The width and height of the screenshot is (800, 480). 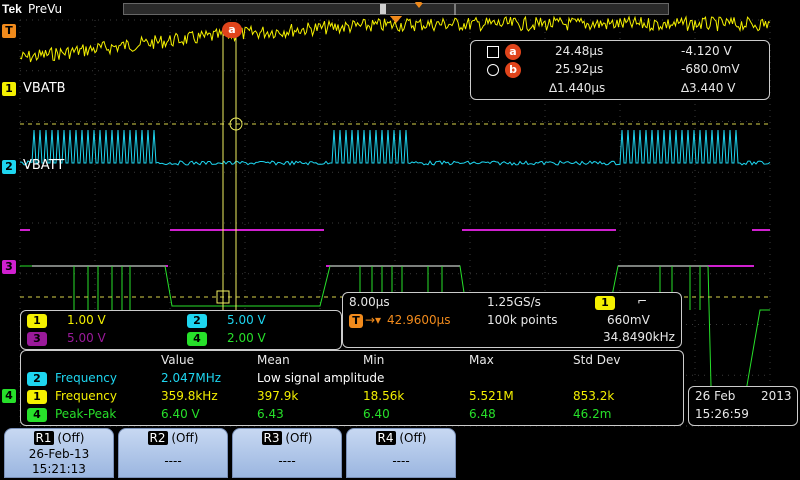 I want to click on ref-r3-empty: ----, so click(x=287, y=461).